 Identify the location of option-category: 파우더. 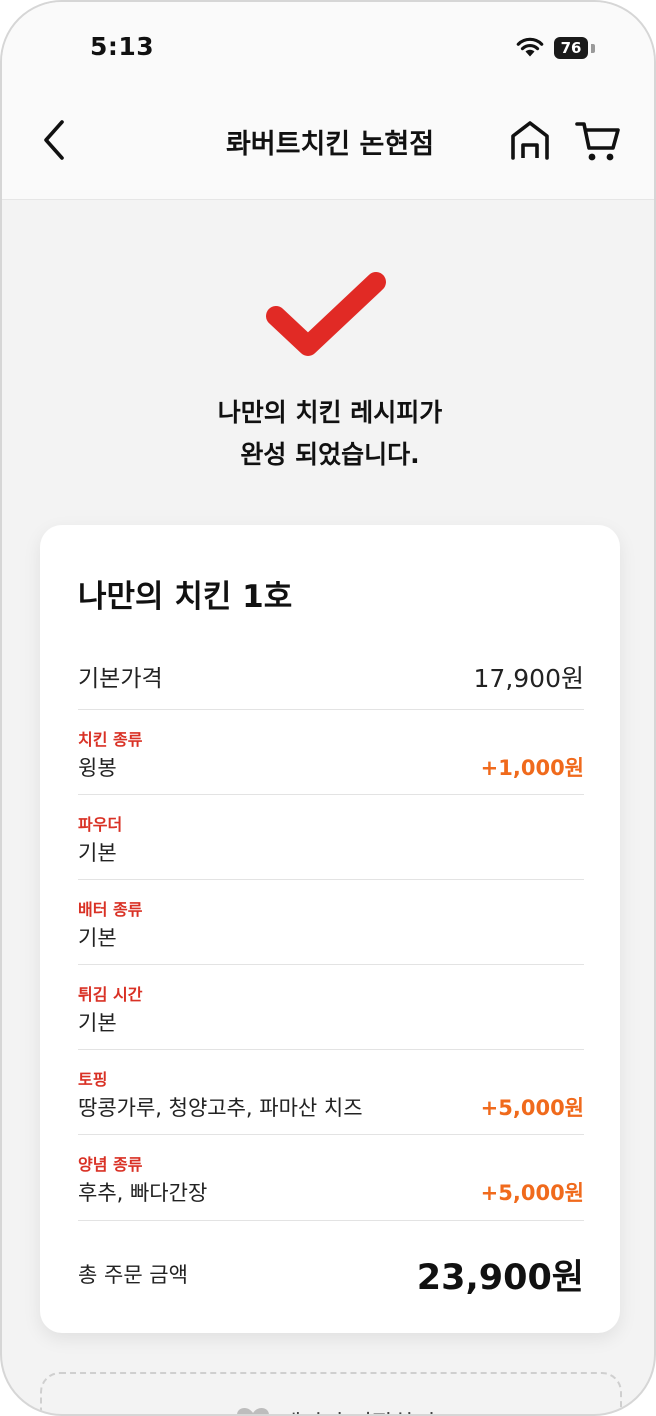
(100, 824).